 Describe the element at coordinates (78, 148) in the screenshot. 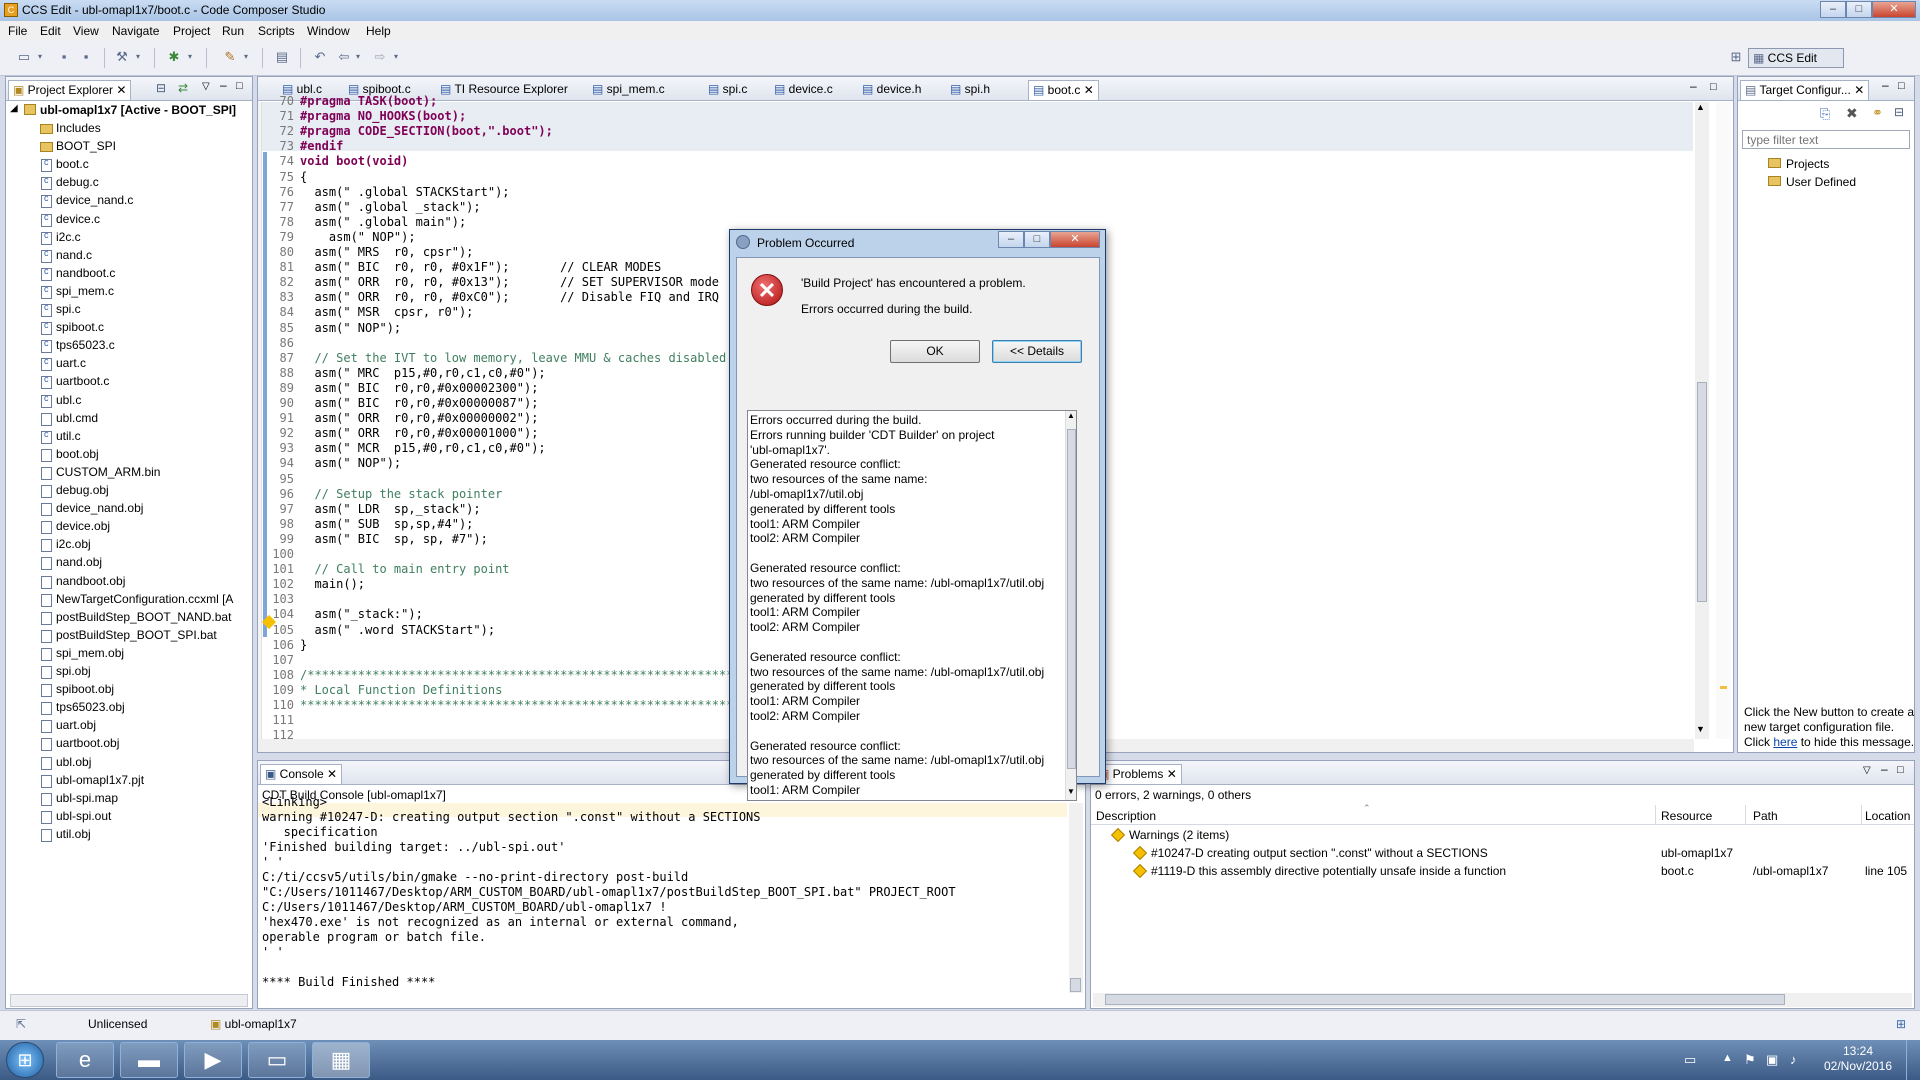

I see `project-file-item: BOOT_SPI` at that location.